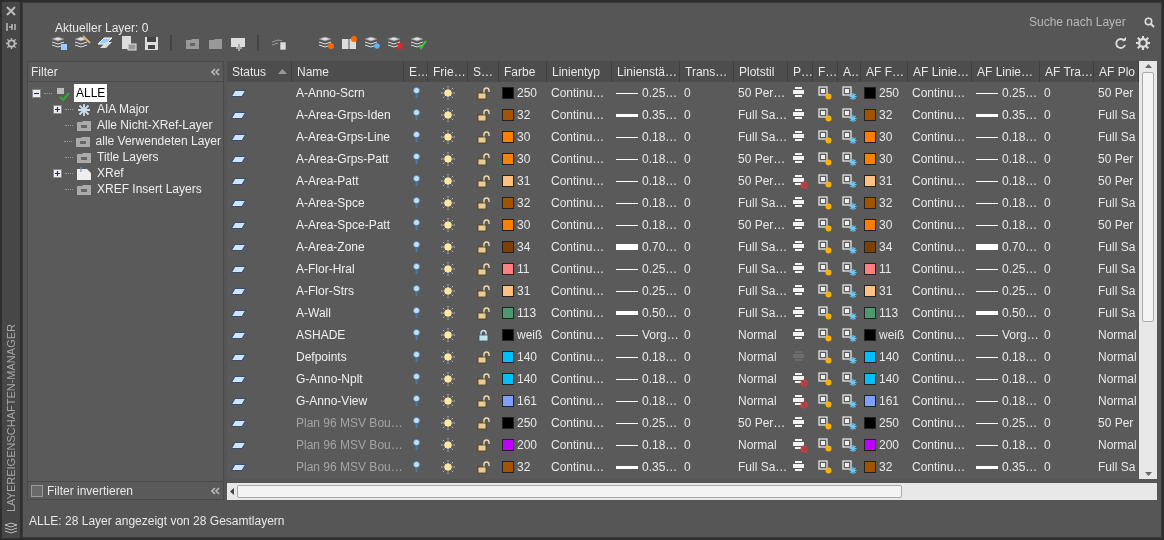 The image size is (1164, 540). What do you see at coordinates (11, 27) in the screenshot?
I see `pin-icon` at bounding box center [11, 27].